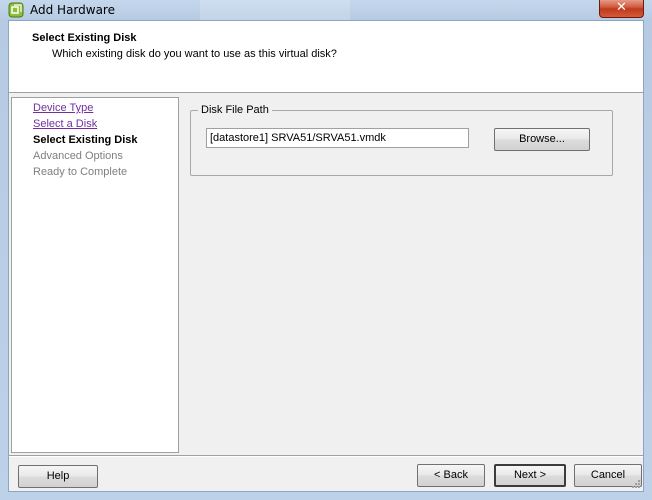  Describe the element at coordinates (65, 124) in the screenshot. I see `step-select-a-disk: Select a Disk` at that location.